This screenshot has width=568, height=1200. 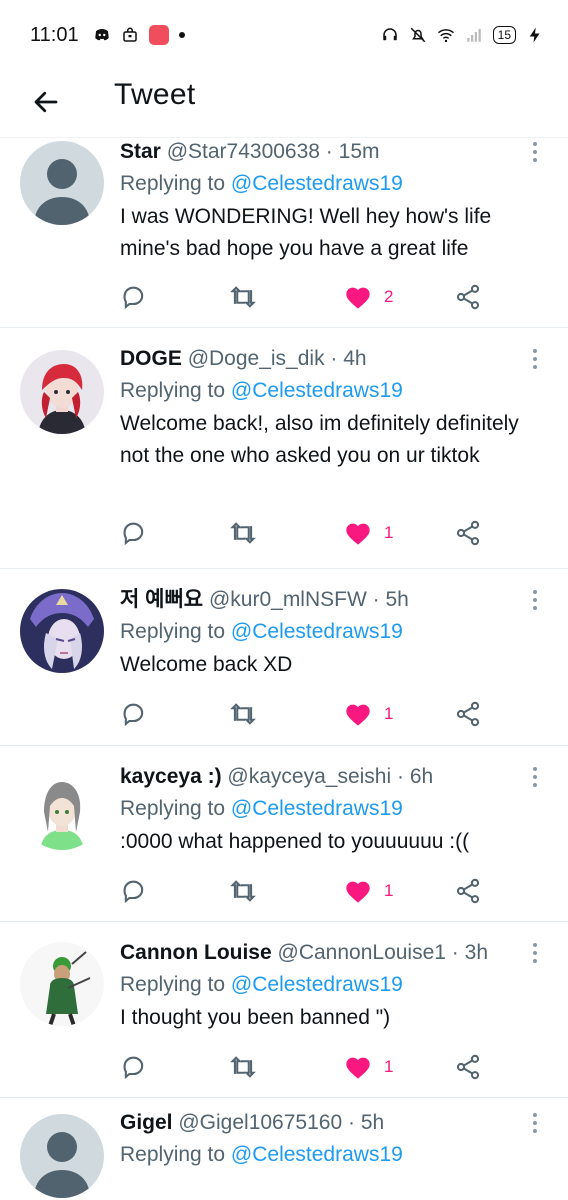 I want to click on tweet-text: Welcome back XD, so click(x=206, y=664).